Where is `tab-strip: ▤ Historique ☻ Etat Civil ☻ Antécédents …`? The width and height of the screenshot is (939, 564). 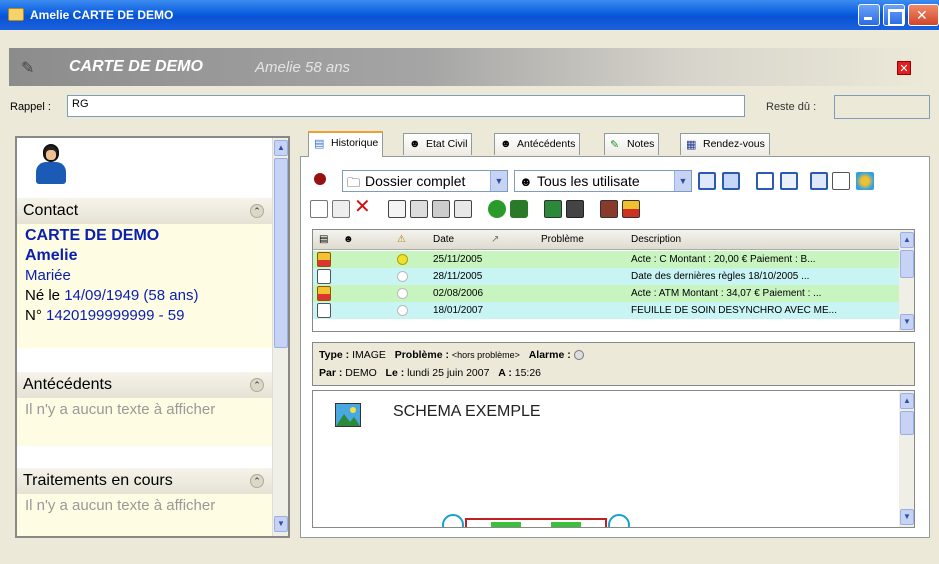 tab-strip: ▤ Historique ☻ Etat Civil ☻ Antécédents … is located at coordinates (615, 144).